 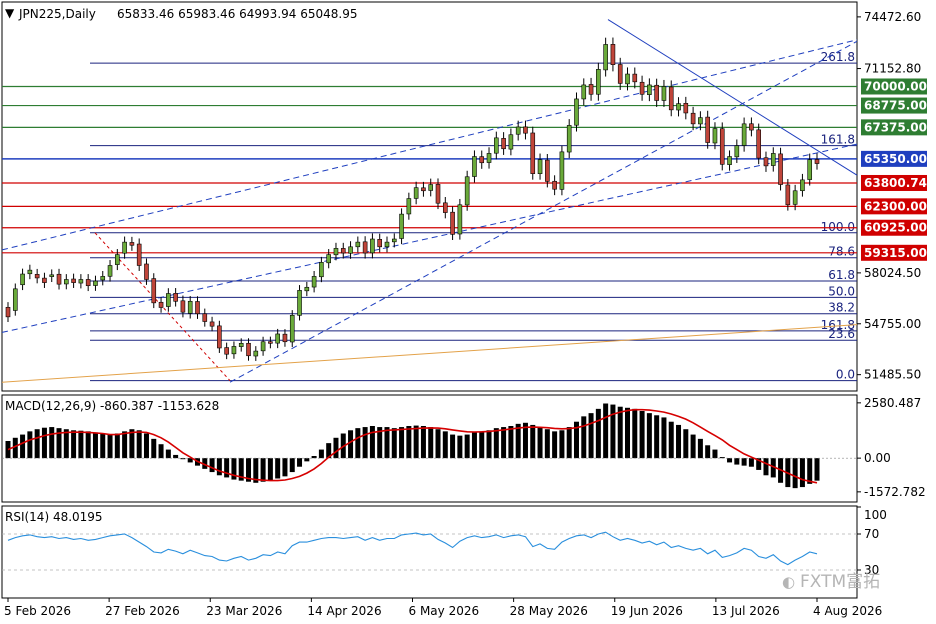 What do you see at coordinates (10, 13) in the screenshot?
I see `collapse-arrow-icon: ▼` at bounding box center [10, 13].